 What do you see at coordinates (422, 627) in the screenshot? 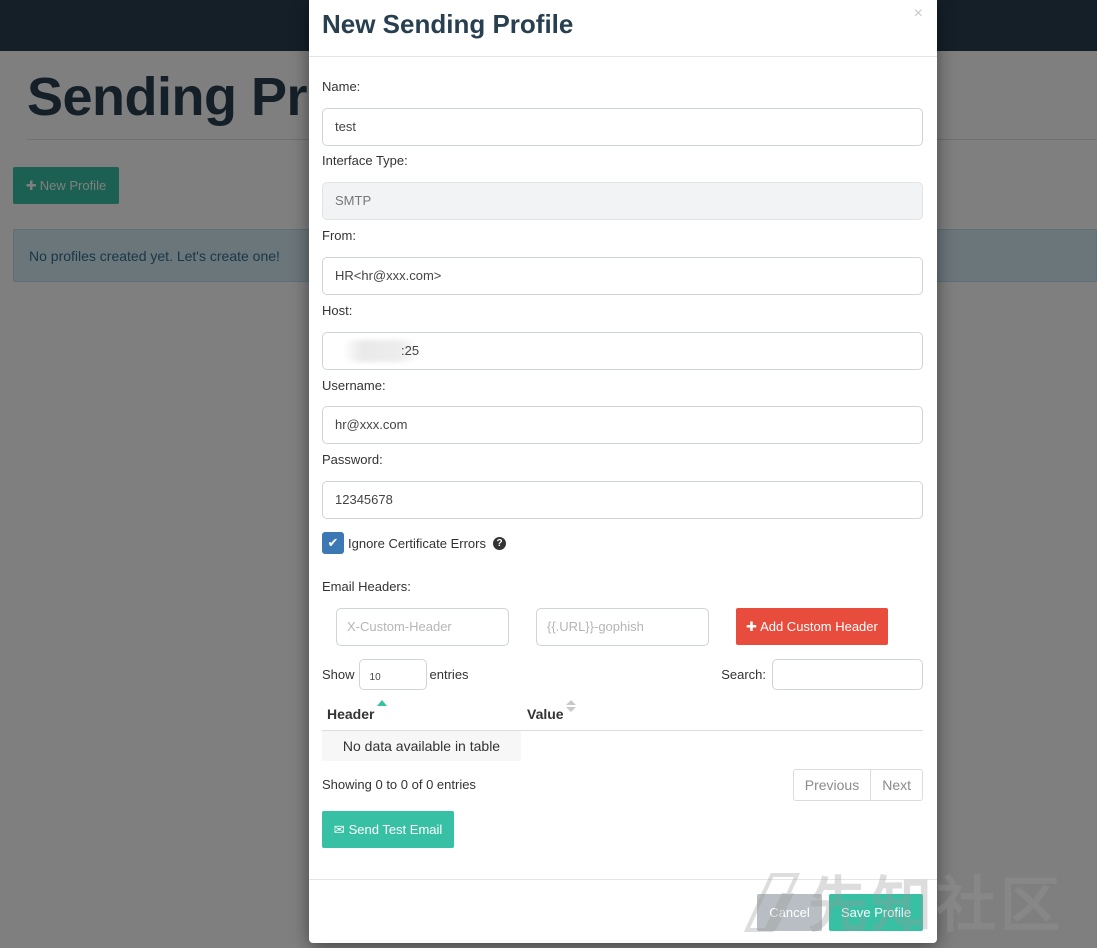
I see `custom-header-input: X-Custom-Header` at bounding box center [422, 627].